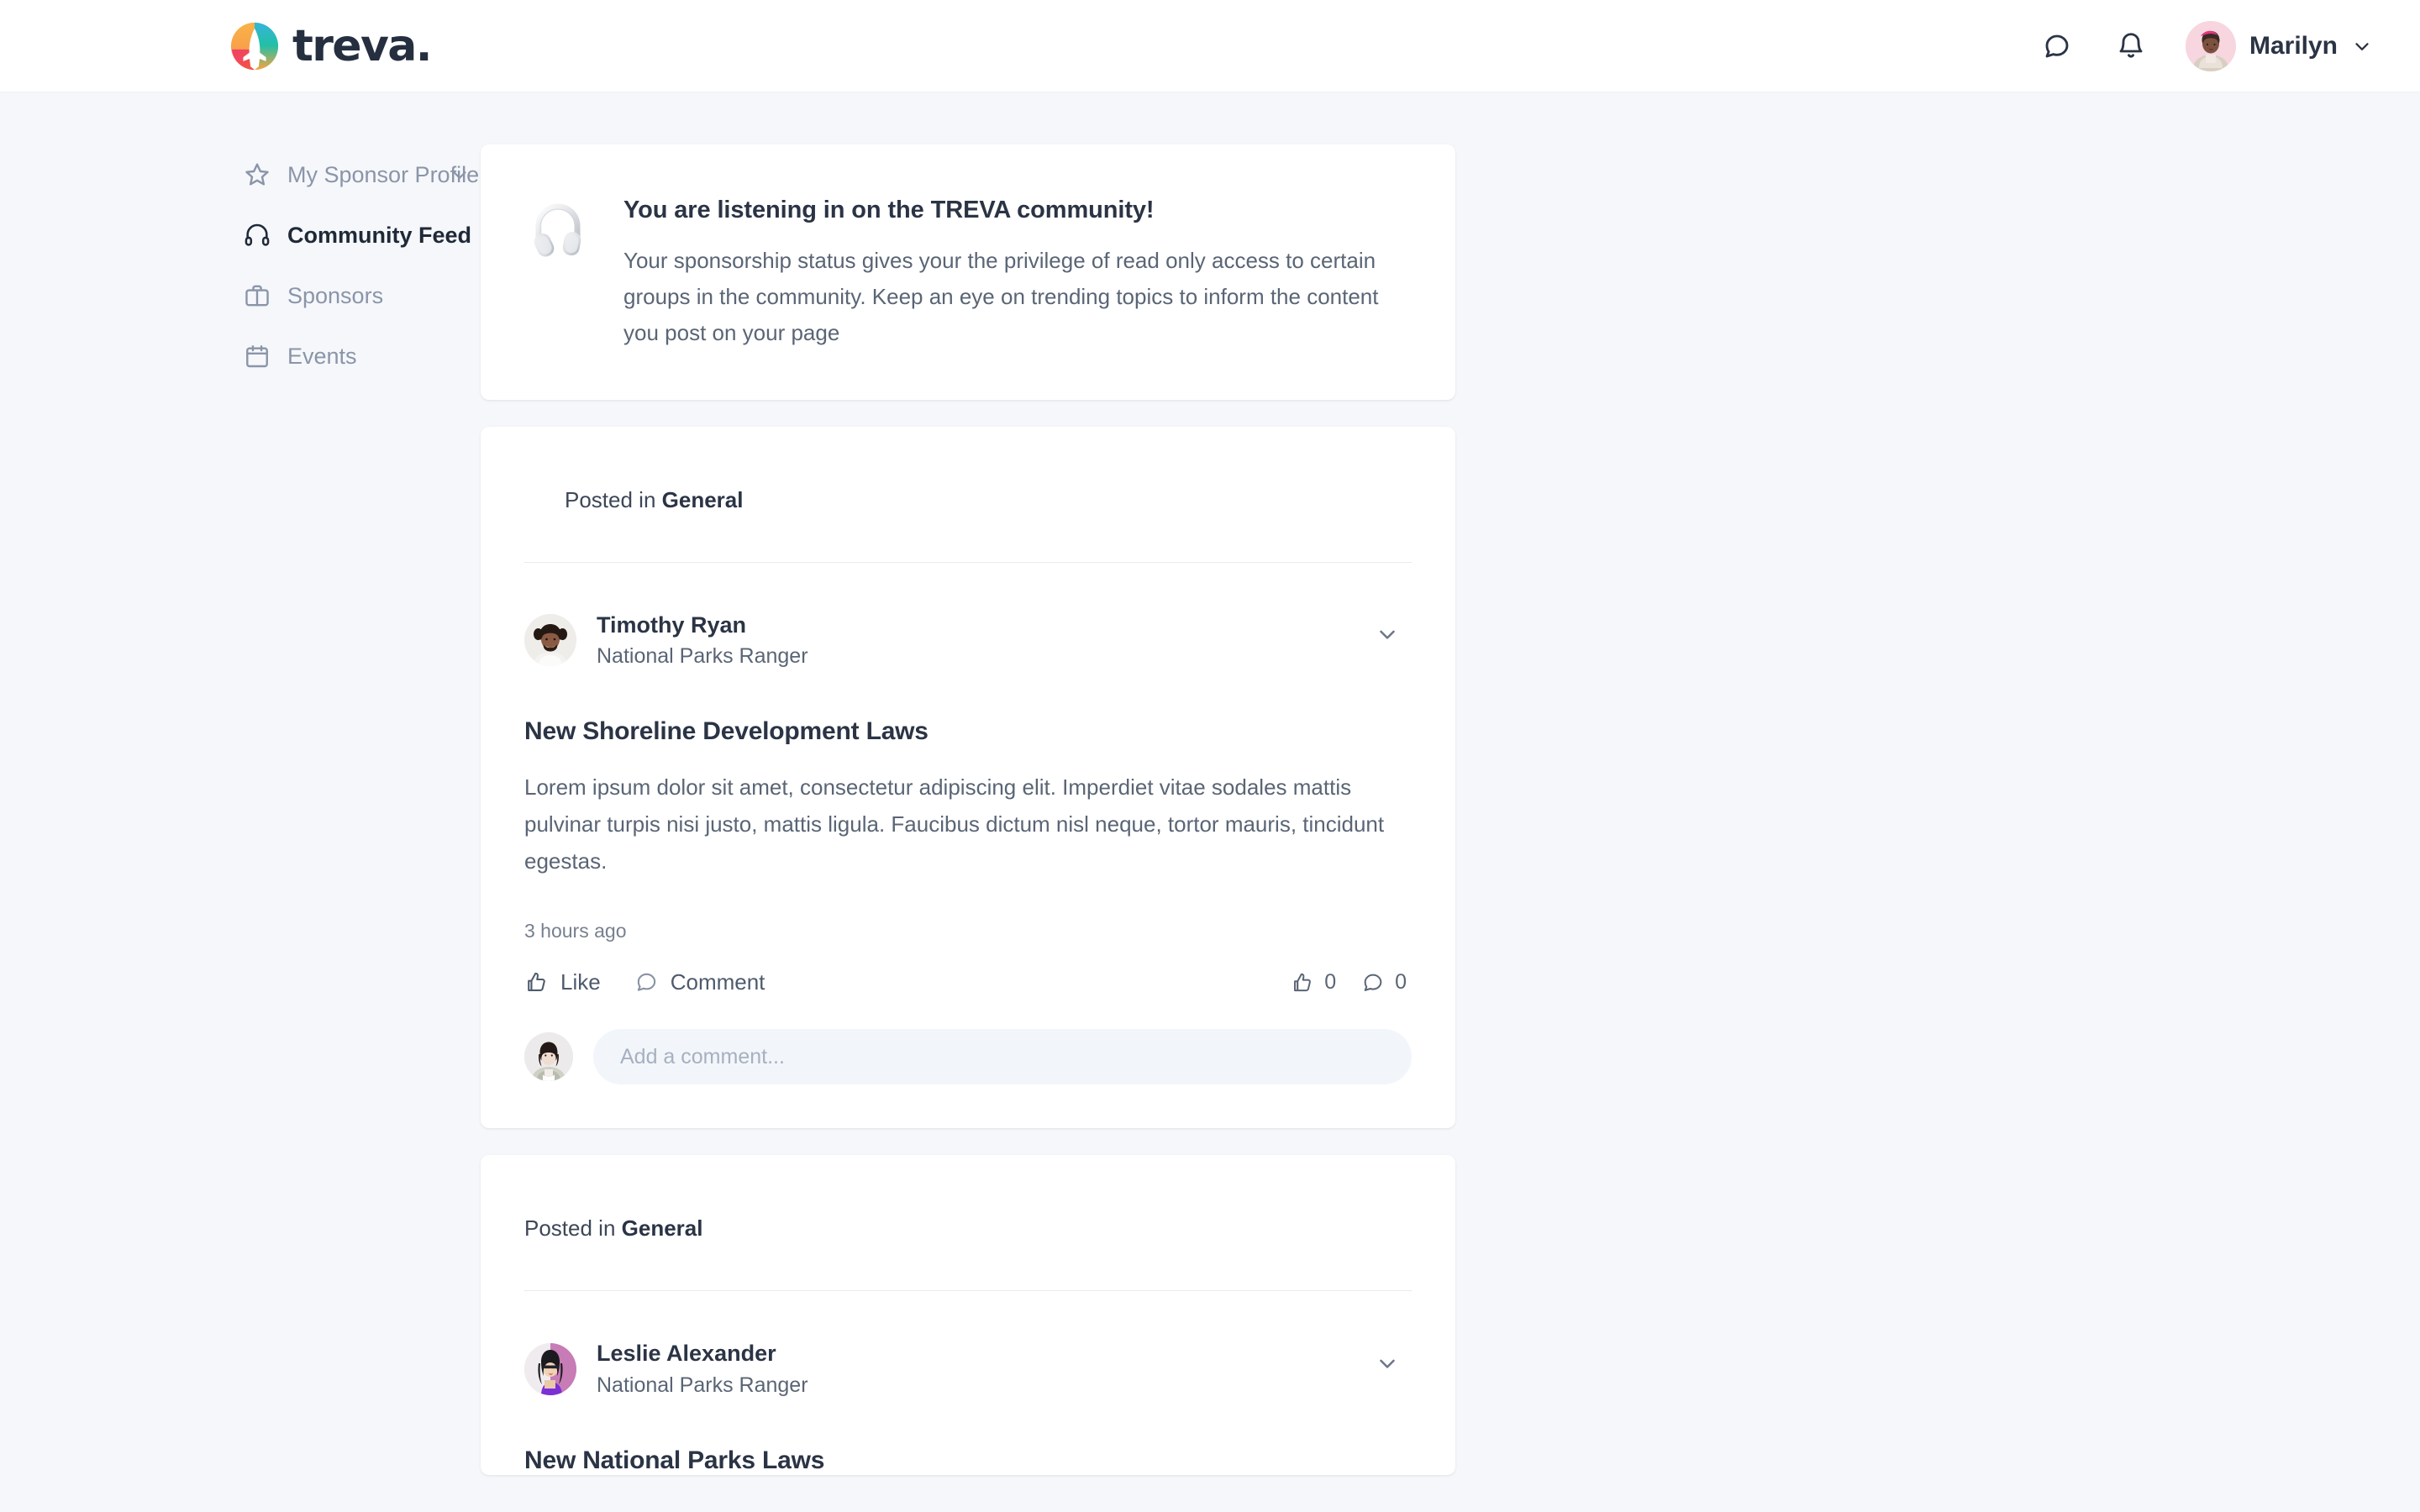 The width and height of the screenshot is (2420, 1512). Describe the element at coordinates (2131, 46) in the screenshot. I see `bell-icon` at that location.